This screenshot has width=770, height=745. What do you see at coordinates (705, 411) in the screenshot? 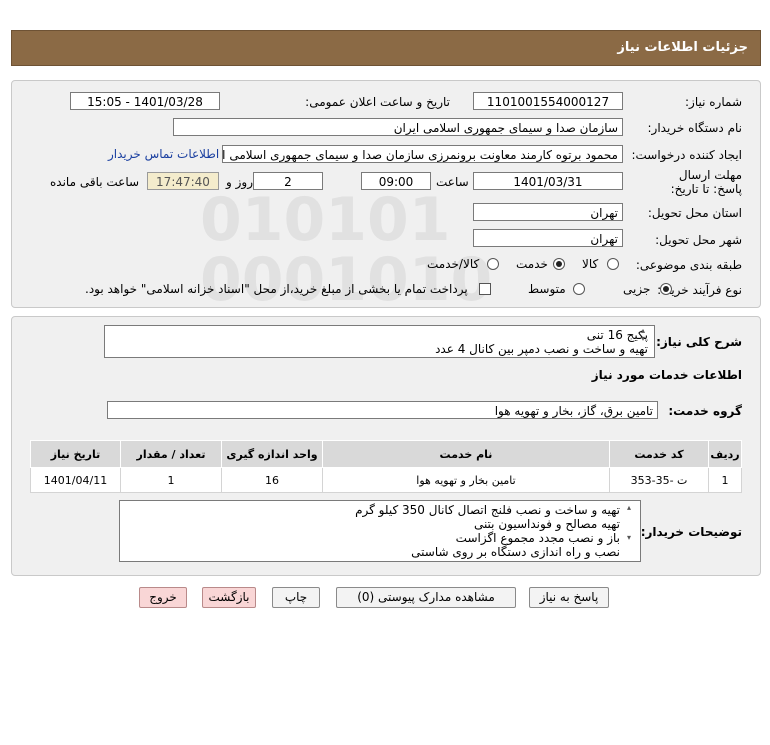
I see `service-group-label: گروه خدمت:` at bounding box center [705, 411].